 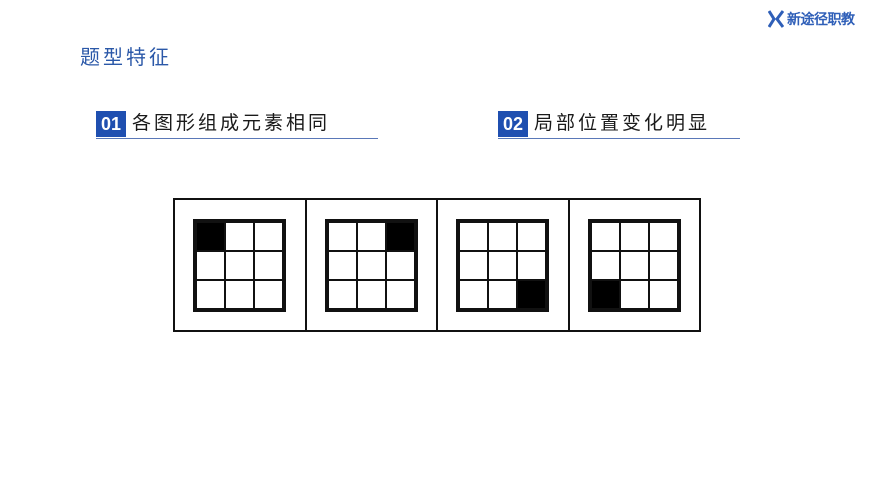 I want to click on page-title: 题型特征, so click(x=126, y=57).